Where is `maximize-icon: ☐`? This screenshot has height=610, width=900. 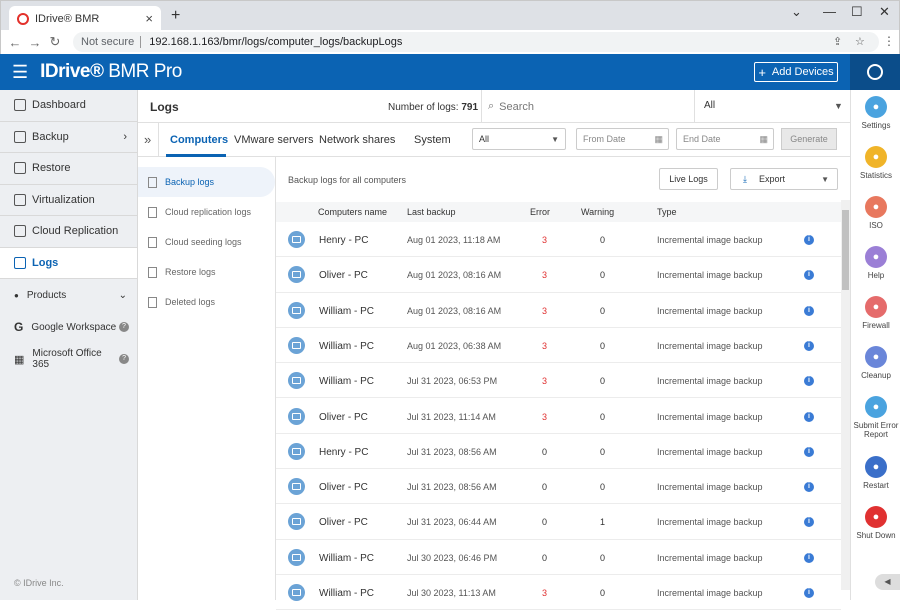 maximize-icon: ☐ is located at coordinates (857, 12).